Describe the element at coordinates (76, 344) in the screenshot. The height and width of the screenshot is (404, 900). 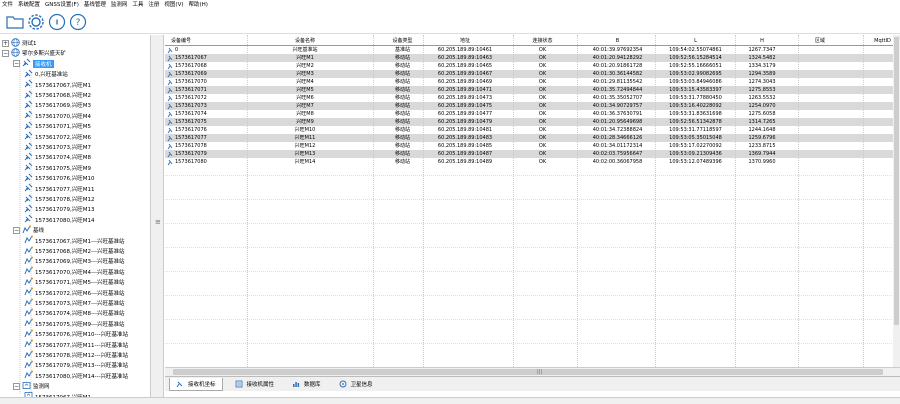
I see `tree-item: 1573617077,兴旺M11---兴旺基准站` at that location.